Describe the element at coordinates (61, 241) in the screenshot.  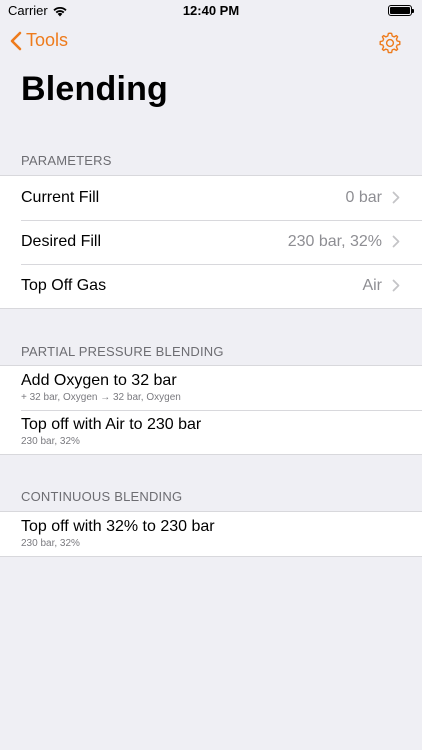
I see `row-label: Desired Fill` at that location.